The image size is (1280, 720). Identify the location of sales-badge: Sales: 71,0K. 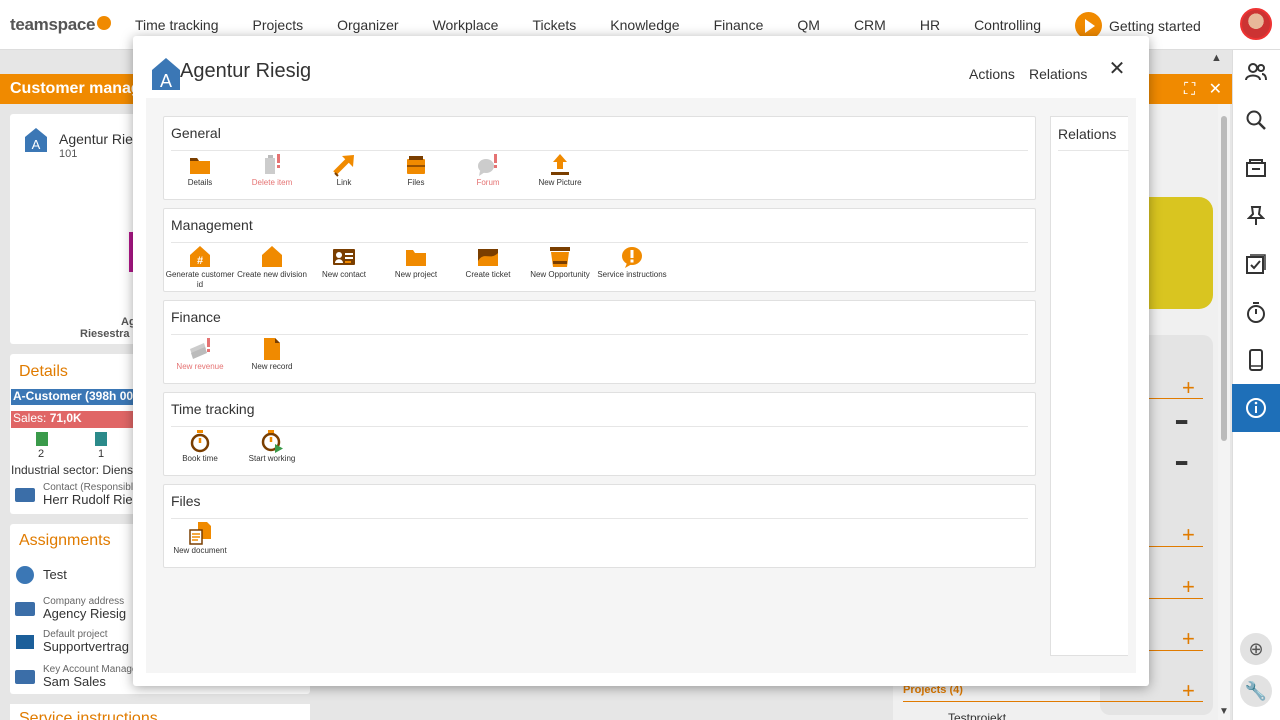
(72, 419).